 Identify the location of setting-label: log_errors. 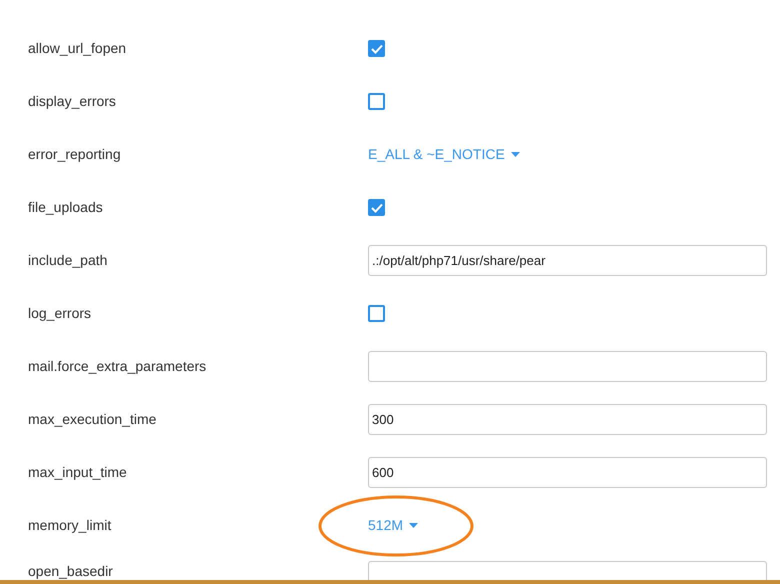
(60, 313).